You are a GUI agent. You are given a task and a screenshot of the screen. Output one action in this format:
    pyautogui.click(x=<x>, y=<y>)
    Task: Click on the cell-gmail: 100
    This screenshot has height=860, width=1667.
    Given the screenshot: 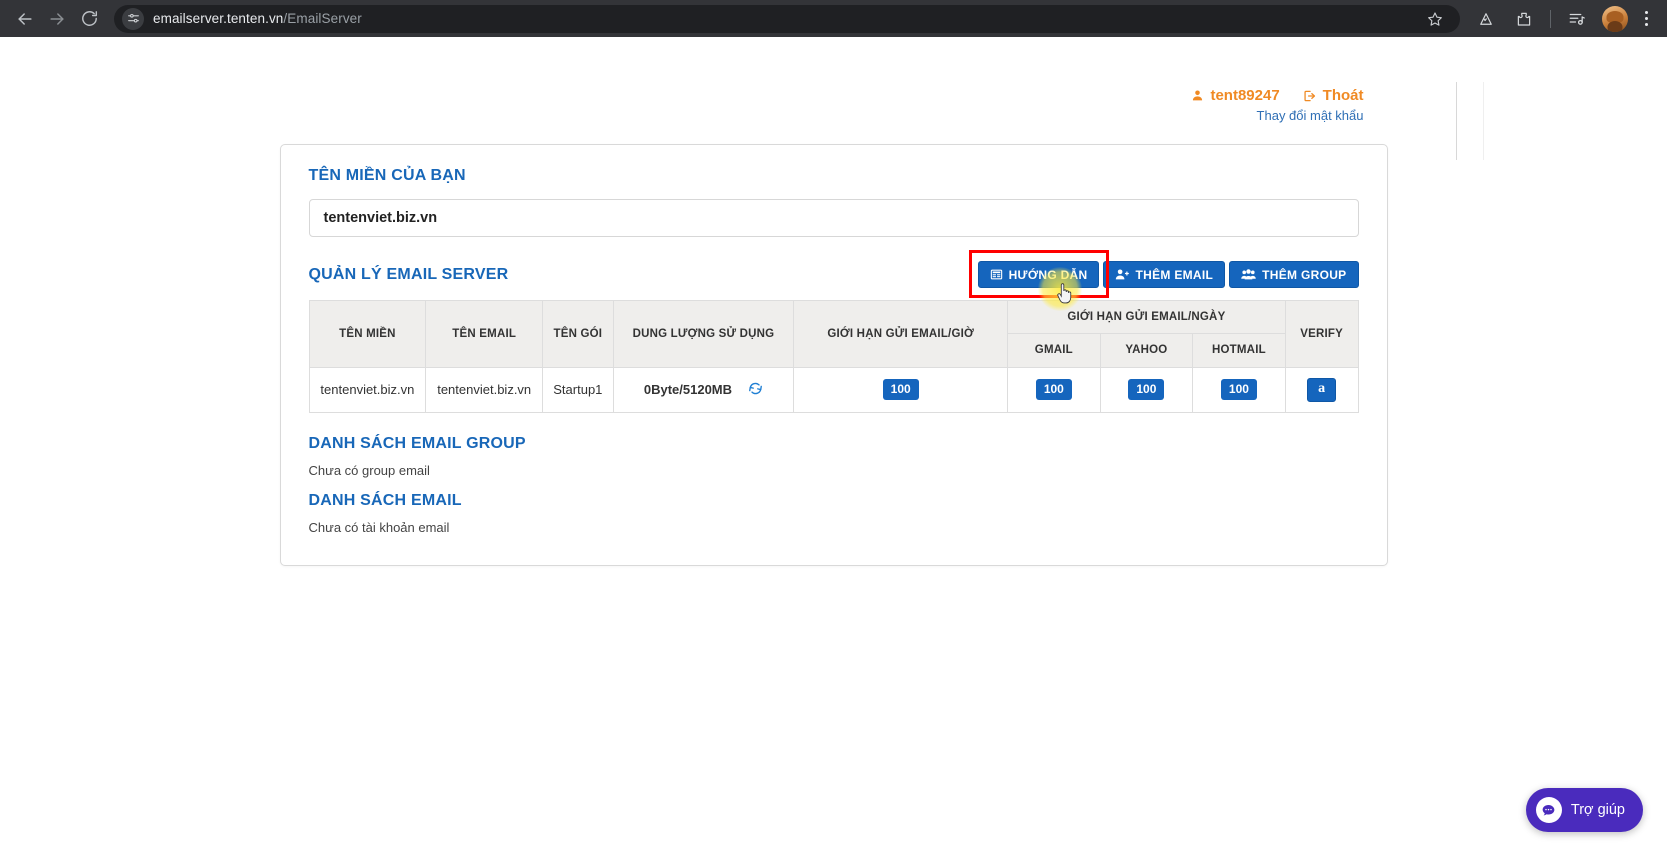 What is the action you would take?
    pyautogui.click(x=1054, y=389)
    